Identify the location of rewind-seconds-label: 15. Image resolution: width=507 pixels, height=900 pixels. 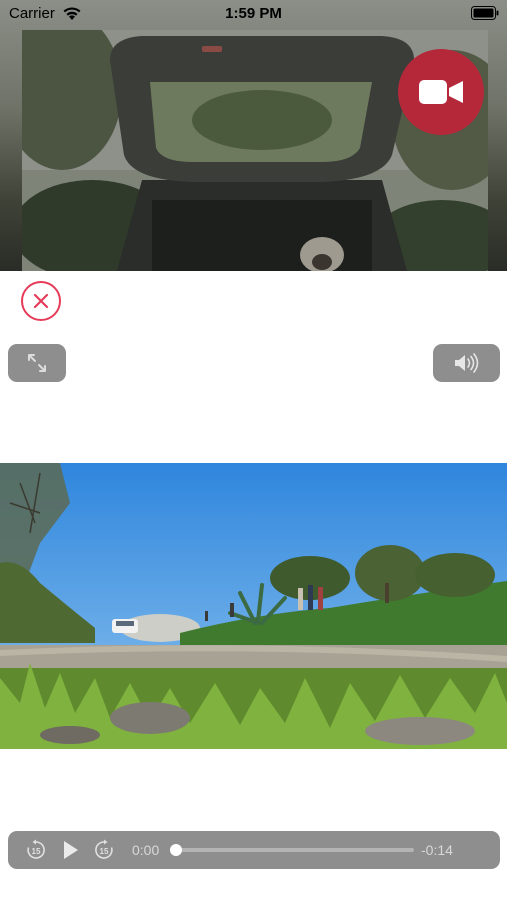
(36, 851).